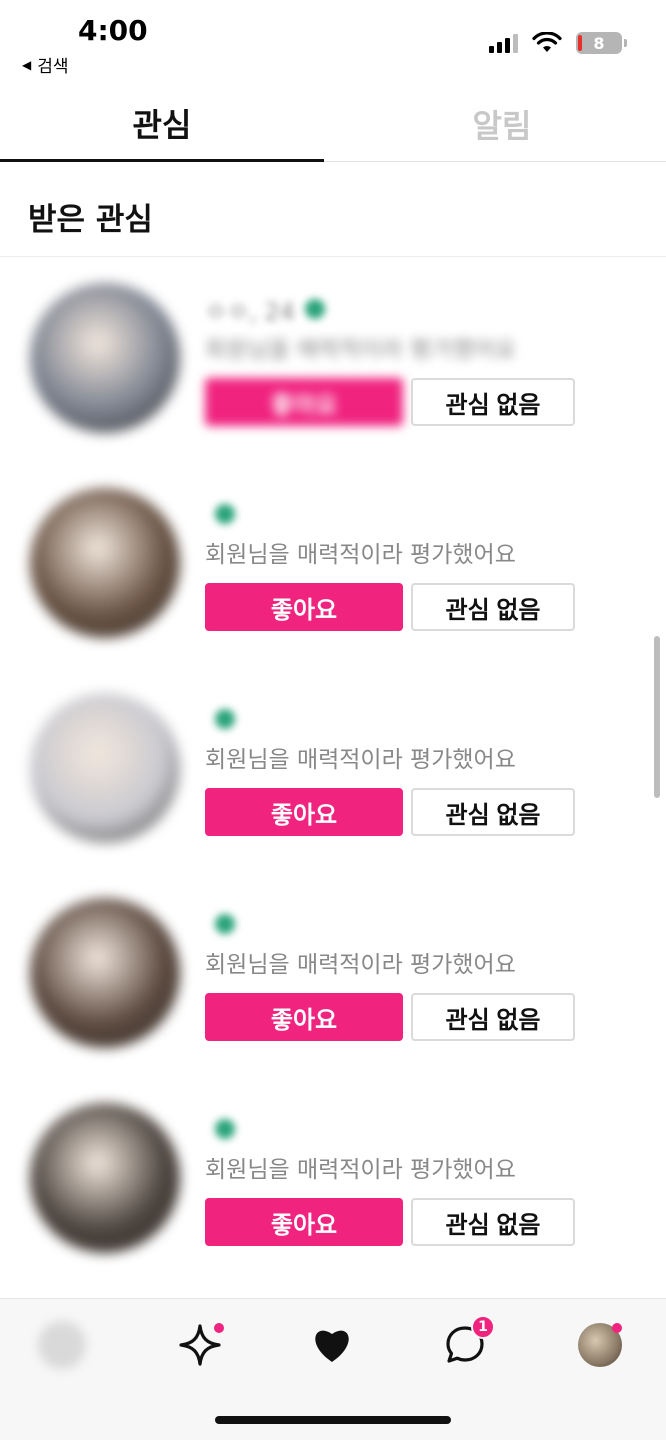 The height and width of the screenshot is (1440, 666). I want to click on battery-level: 8, so click(599, 43).